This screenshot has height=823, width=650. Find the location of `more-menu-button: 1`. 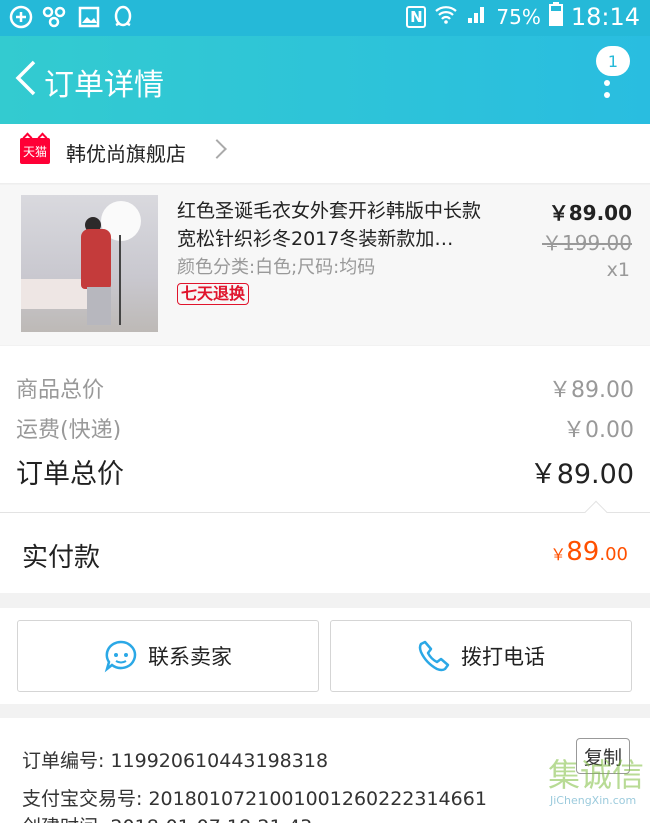

more-menu-button: 1 is located at coordinates (611, 76).